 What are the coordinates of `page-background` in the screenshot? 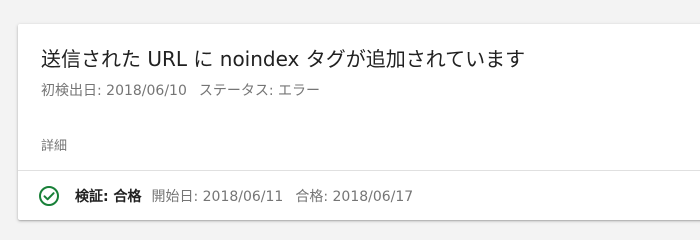 It's located at (350, 7).